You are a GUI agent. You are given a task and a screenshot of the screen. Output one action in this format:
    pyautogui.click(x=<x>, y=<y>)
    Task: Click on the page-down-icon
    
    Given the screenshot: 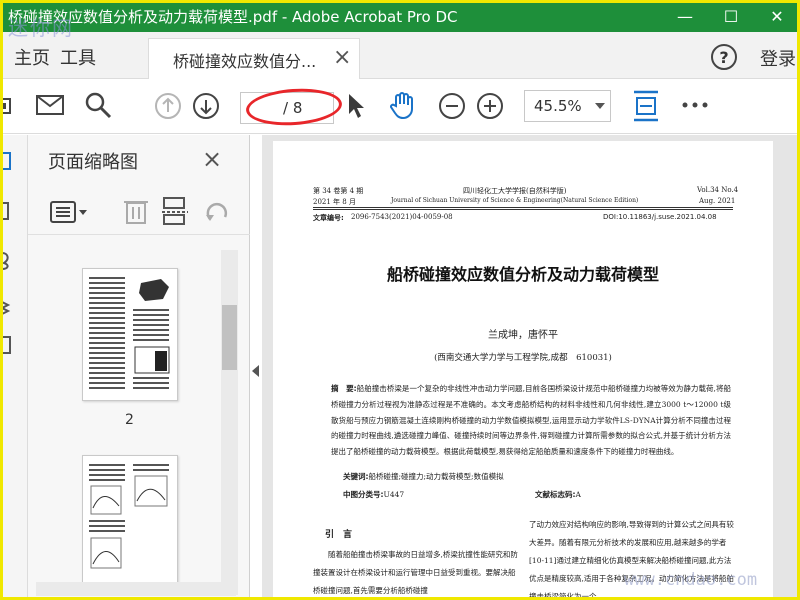 What is the action you would take?
    pyautogui.click(x=206, y=106)
    